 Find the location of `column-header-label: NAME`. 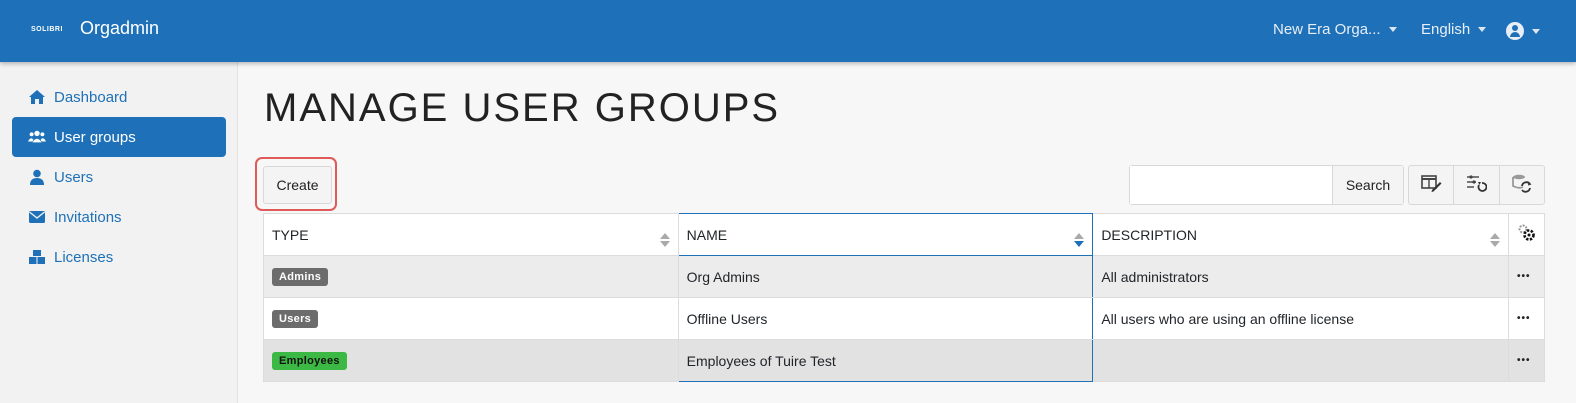

column-header-label: NAME is located at coordinates (707, 234).